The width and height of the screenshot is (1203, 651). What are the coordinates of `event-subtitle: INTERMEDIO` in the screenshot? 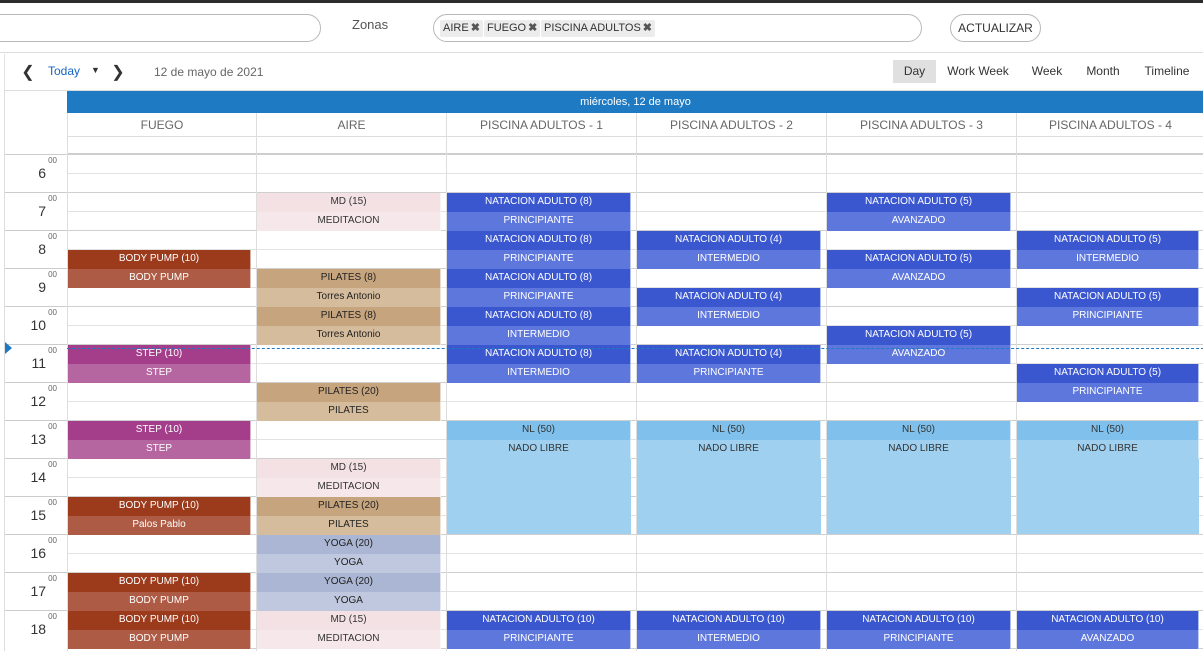 It's located at (539, 373).